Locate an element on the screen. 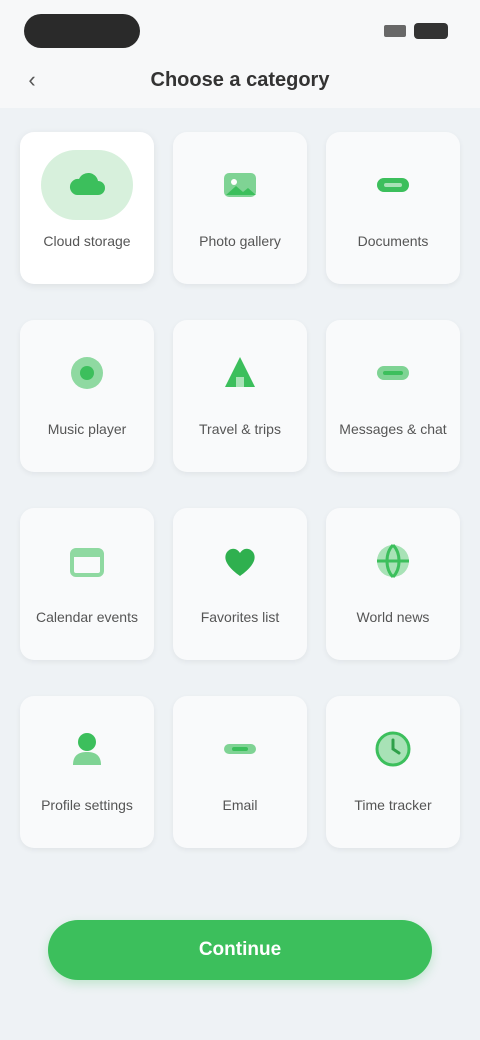 The width and height of the screenshot is (480, 1040). category-tile-documents: Documents is located at coordinates (393, 208).